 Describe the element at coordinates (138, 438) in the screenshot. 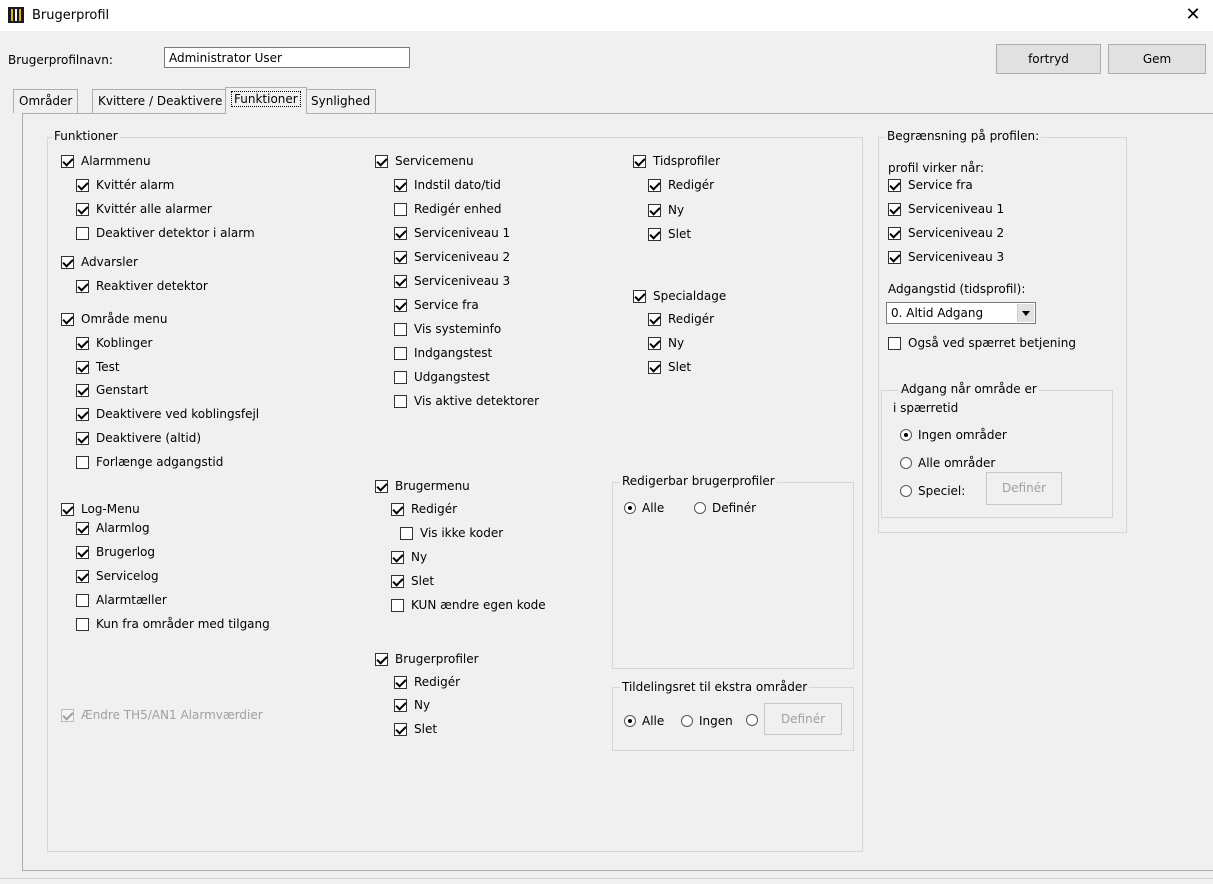

I see `checkbox-deaktivere-altid: Deaktivere (altid)` at that location.